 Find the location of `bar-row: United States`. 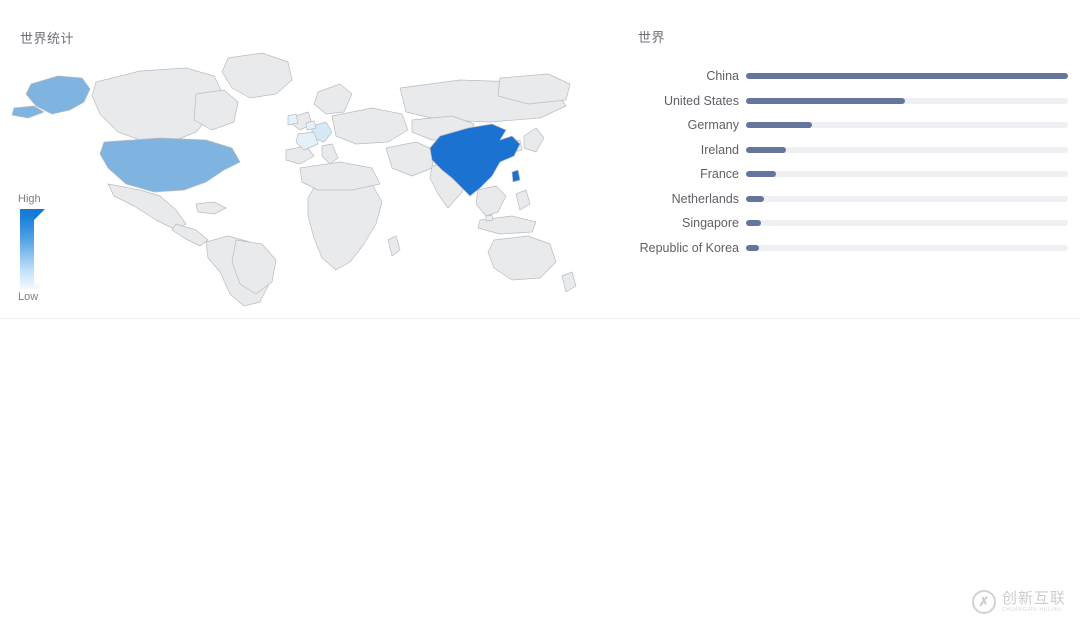

bar-row: United States is located at coordinates (855, 105).